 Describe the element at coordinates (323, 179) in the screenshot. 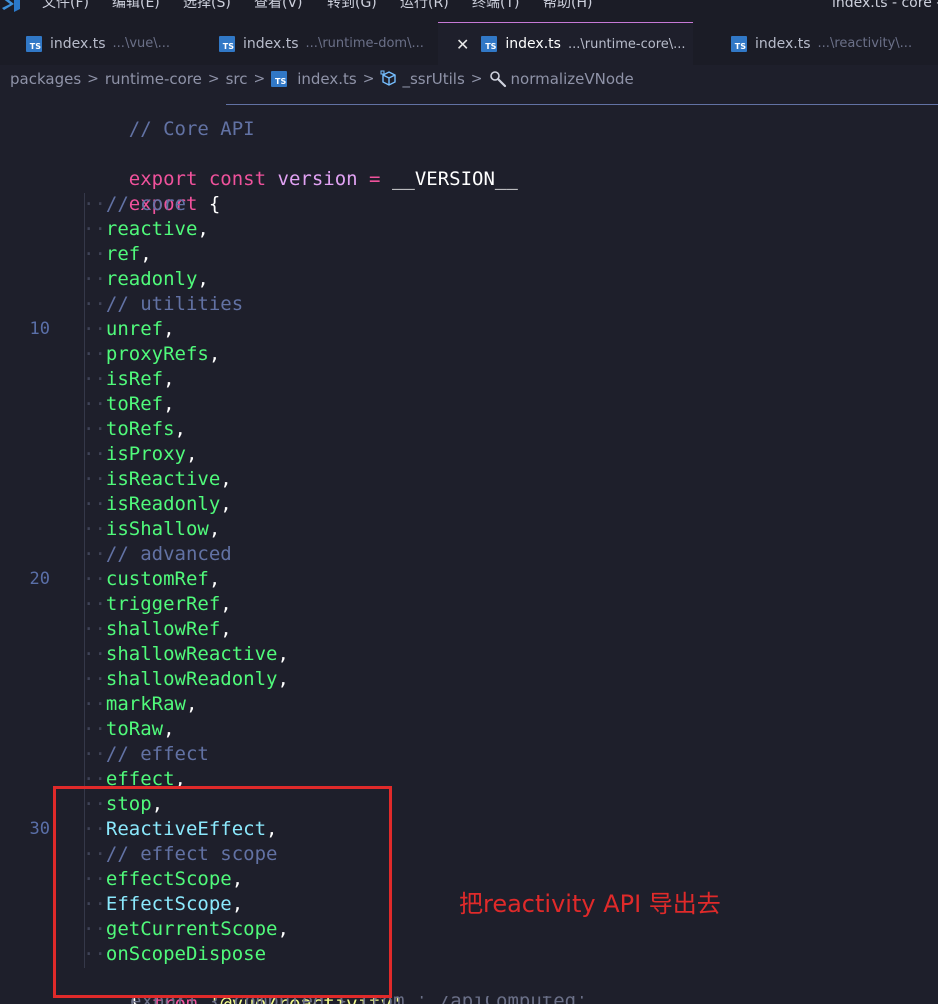

I see `code-line-version: export const version = __VERSION__` at that location.